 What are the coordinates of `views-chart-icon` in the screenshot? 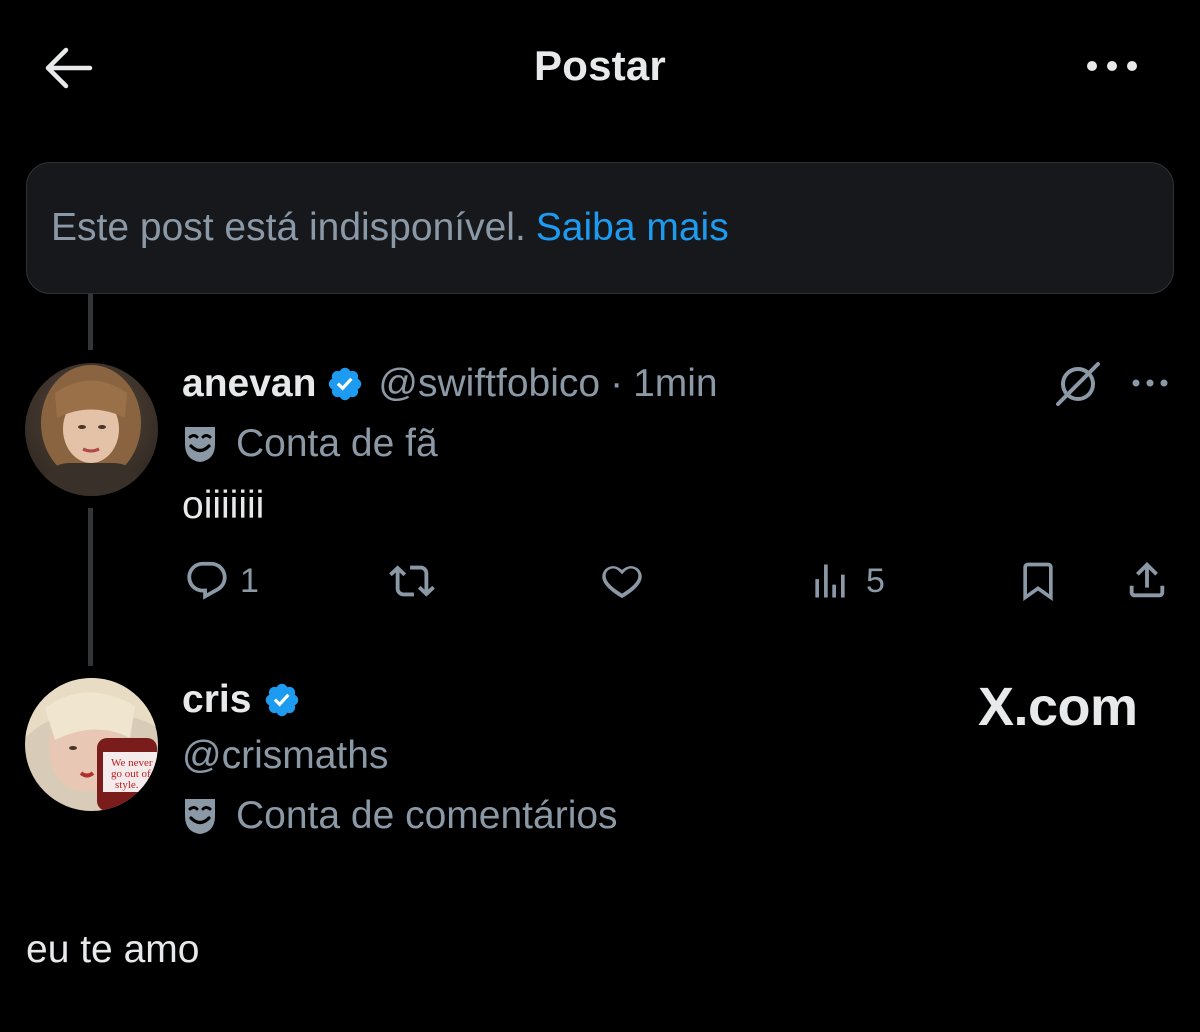 It's located at (830, 581).